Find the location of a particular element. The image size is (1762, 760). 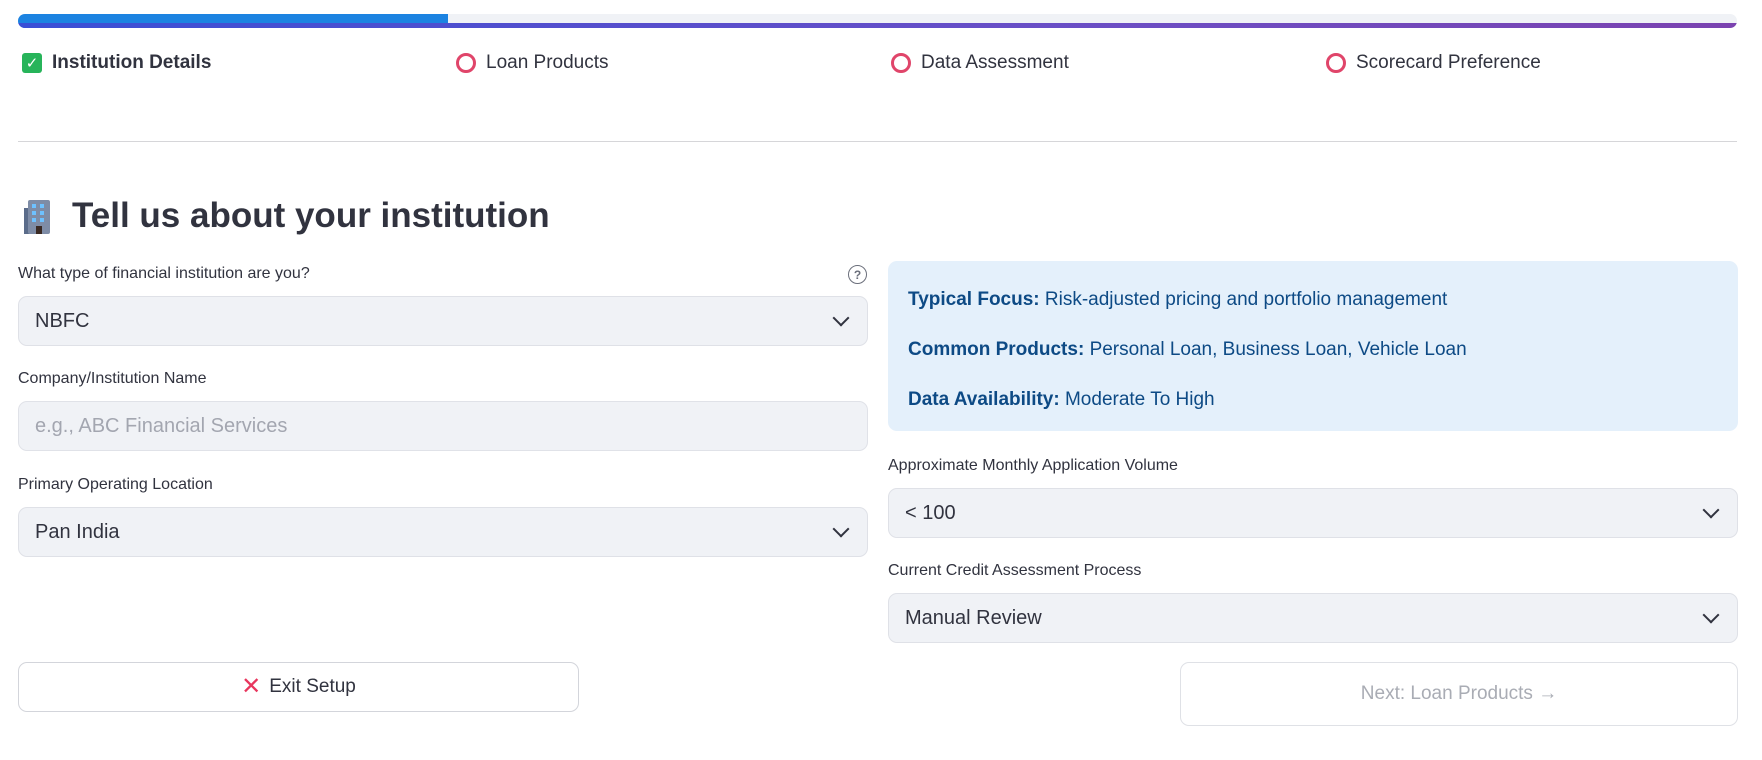

step-scorecard-preference: Scorecard Preference is located at coordinates (1433, 63).